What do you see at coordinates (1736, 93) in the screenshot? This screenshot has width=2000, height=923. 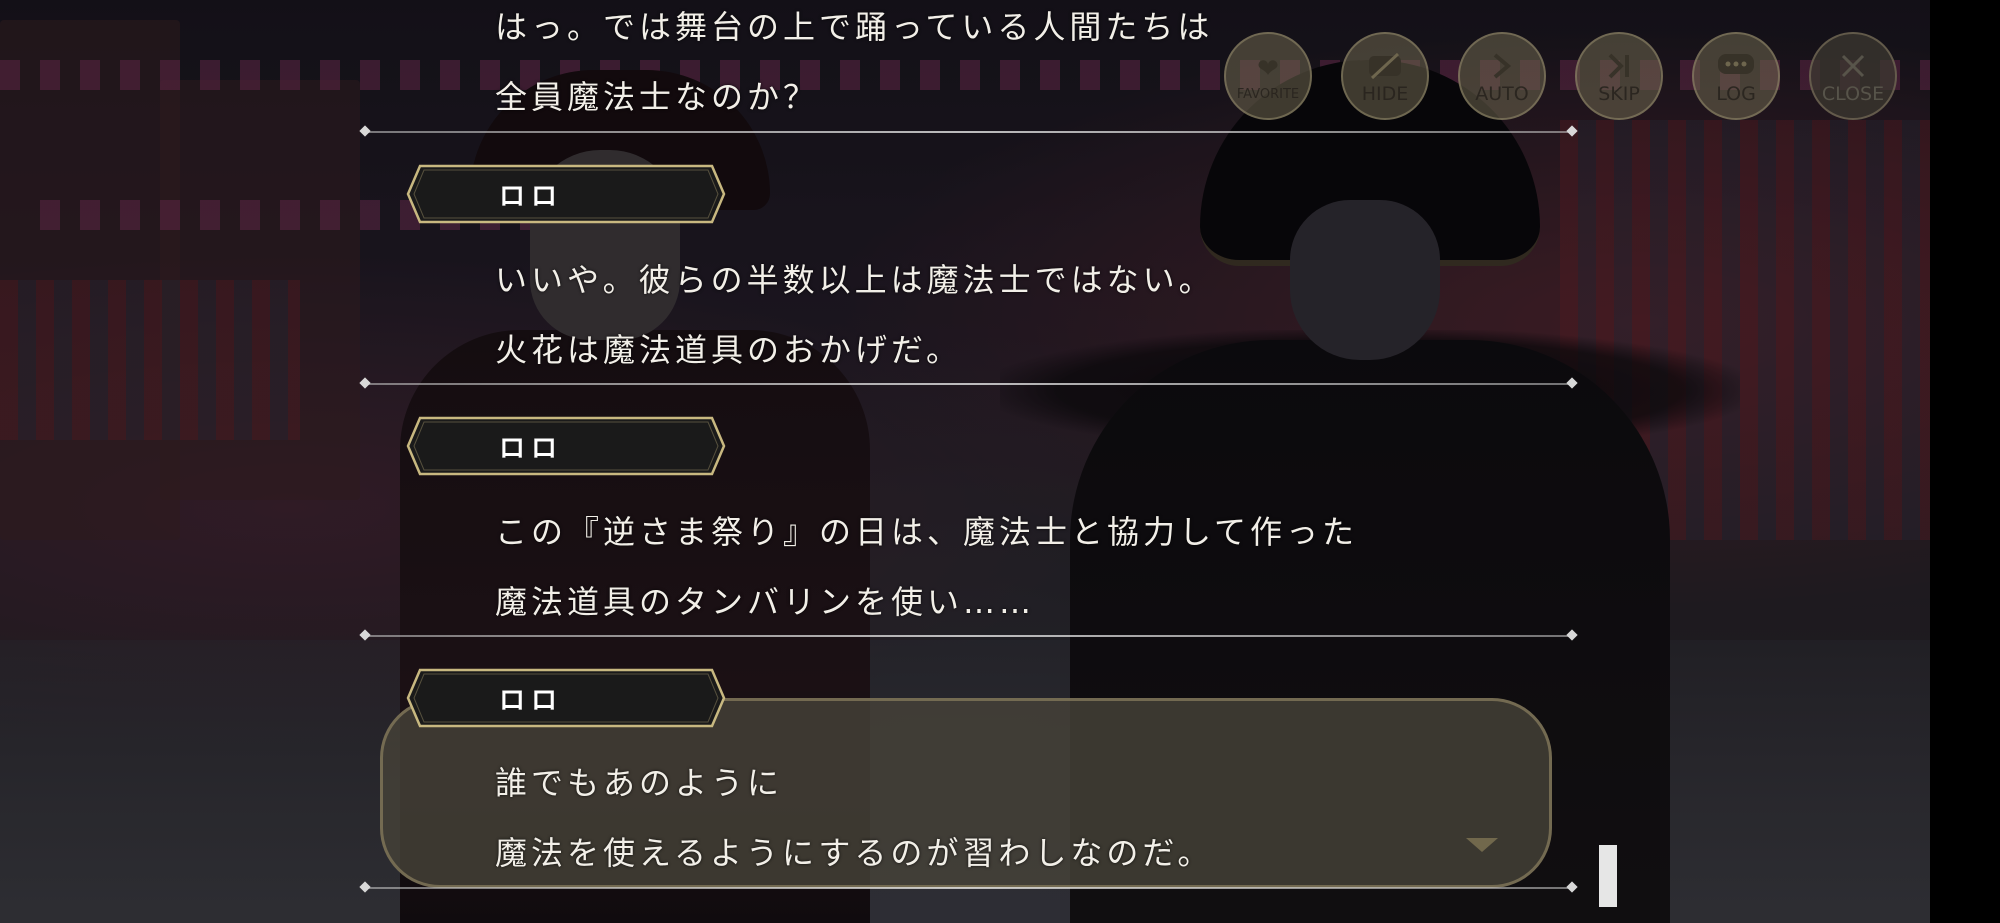 I see `log-label: LOG` at bounding box center [1736, 93].